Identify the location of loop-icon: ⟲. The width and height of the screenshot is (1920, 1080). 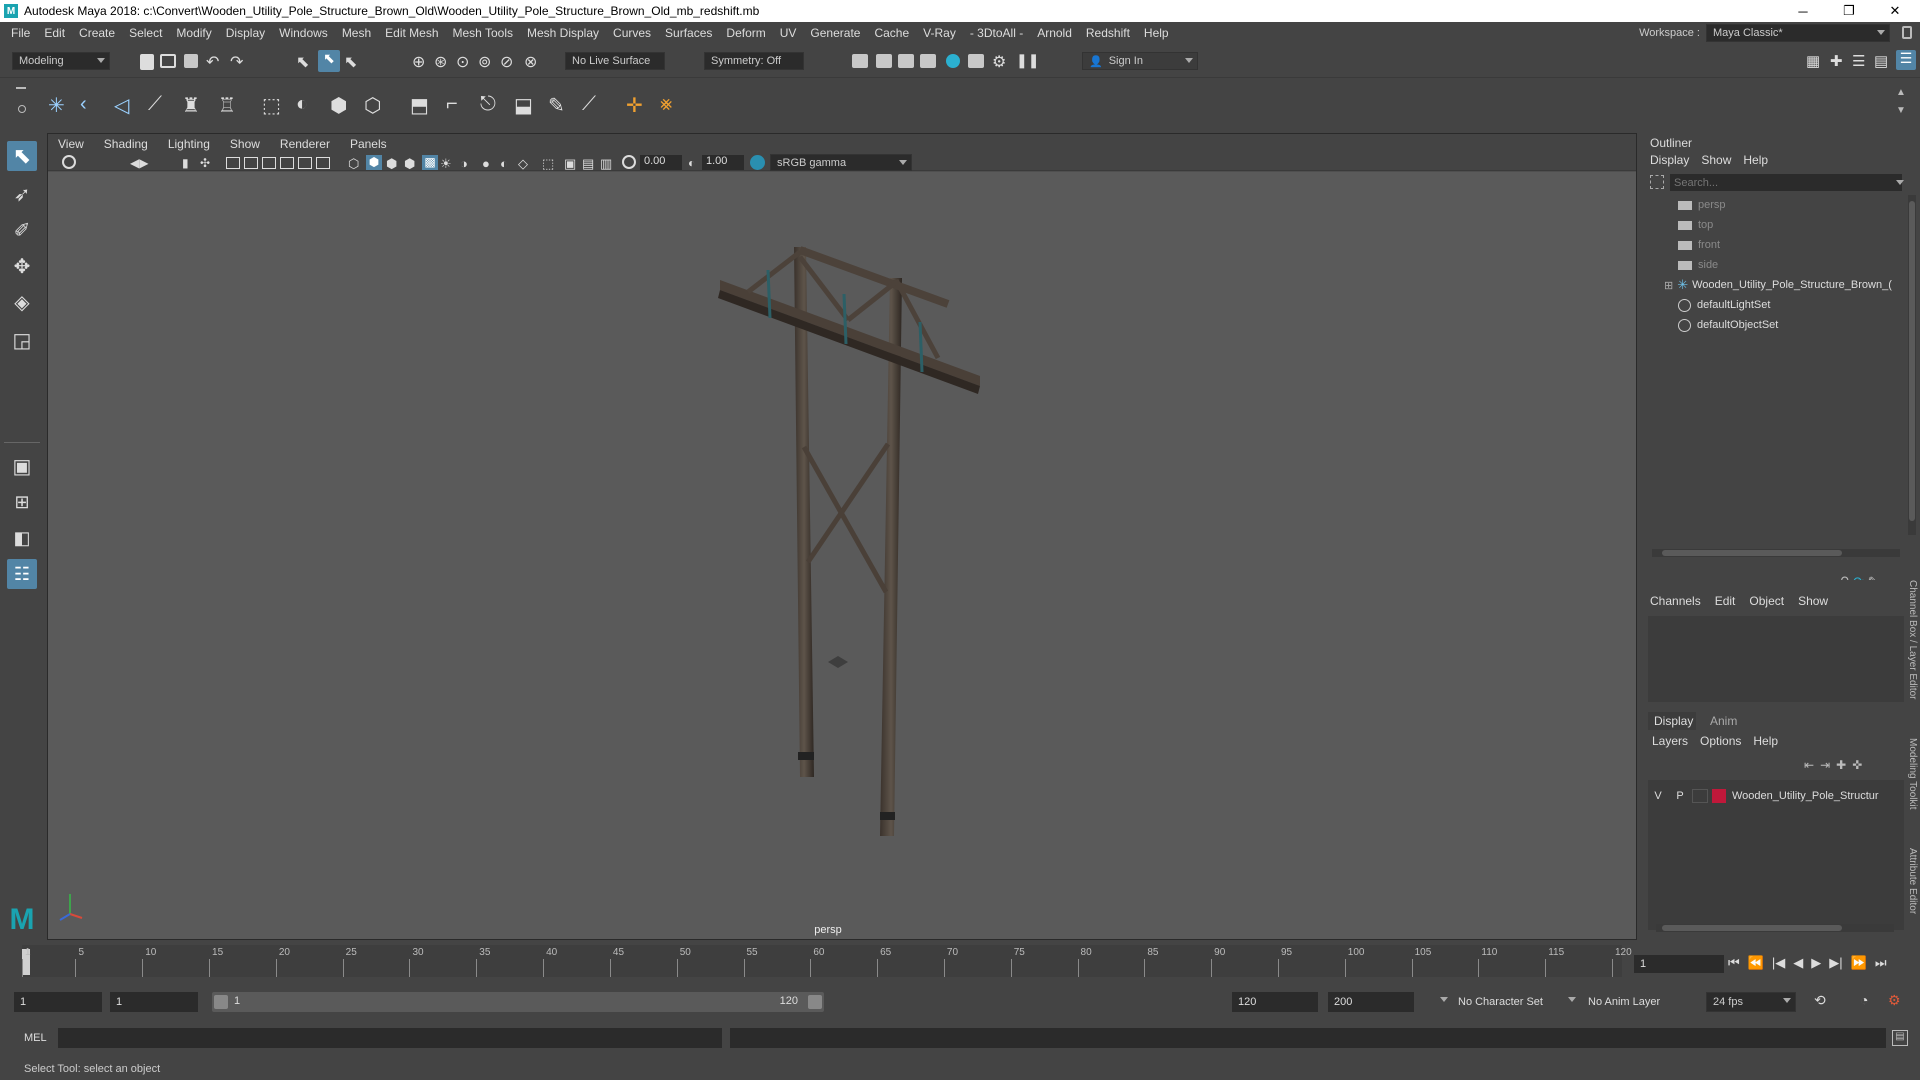
(1820, 1000).